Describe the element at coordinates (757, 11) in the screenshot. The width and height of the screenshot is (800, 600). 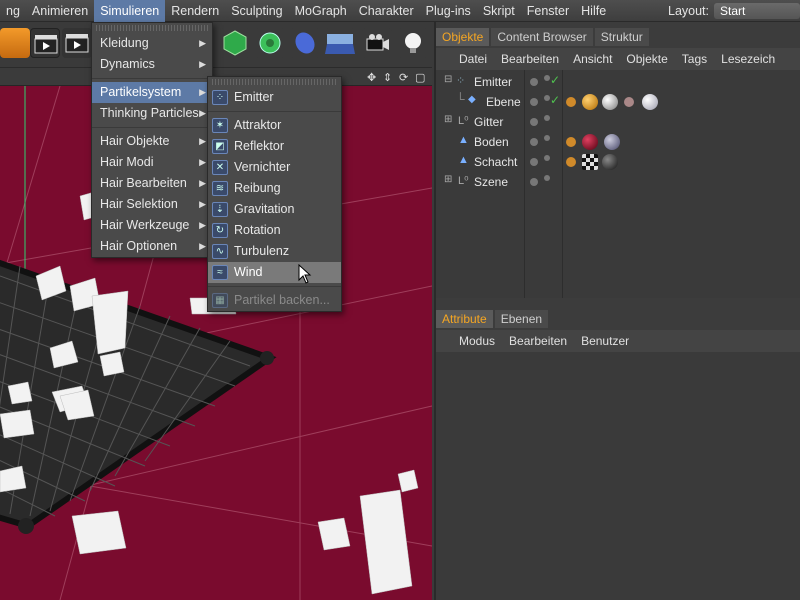
I see `layout-select: Start` at that location.